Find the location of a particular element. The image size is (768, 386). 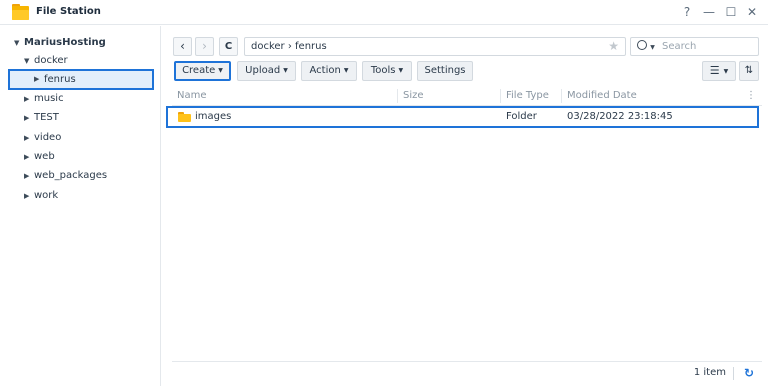

minimize-button: — is located at coordinates (709, 12).